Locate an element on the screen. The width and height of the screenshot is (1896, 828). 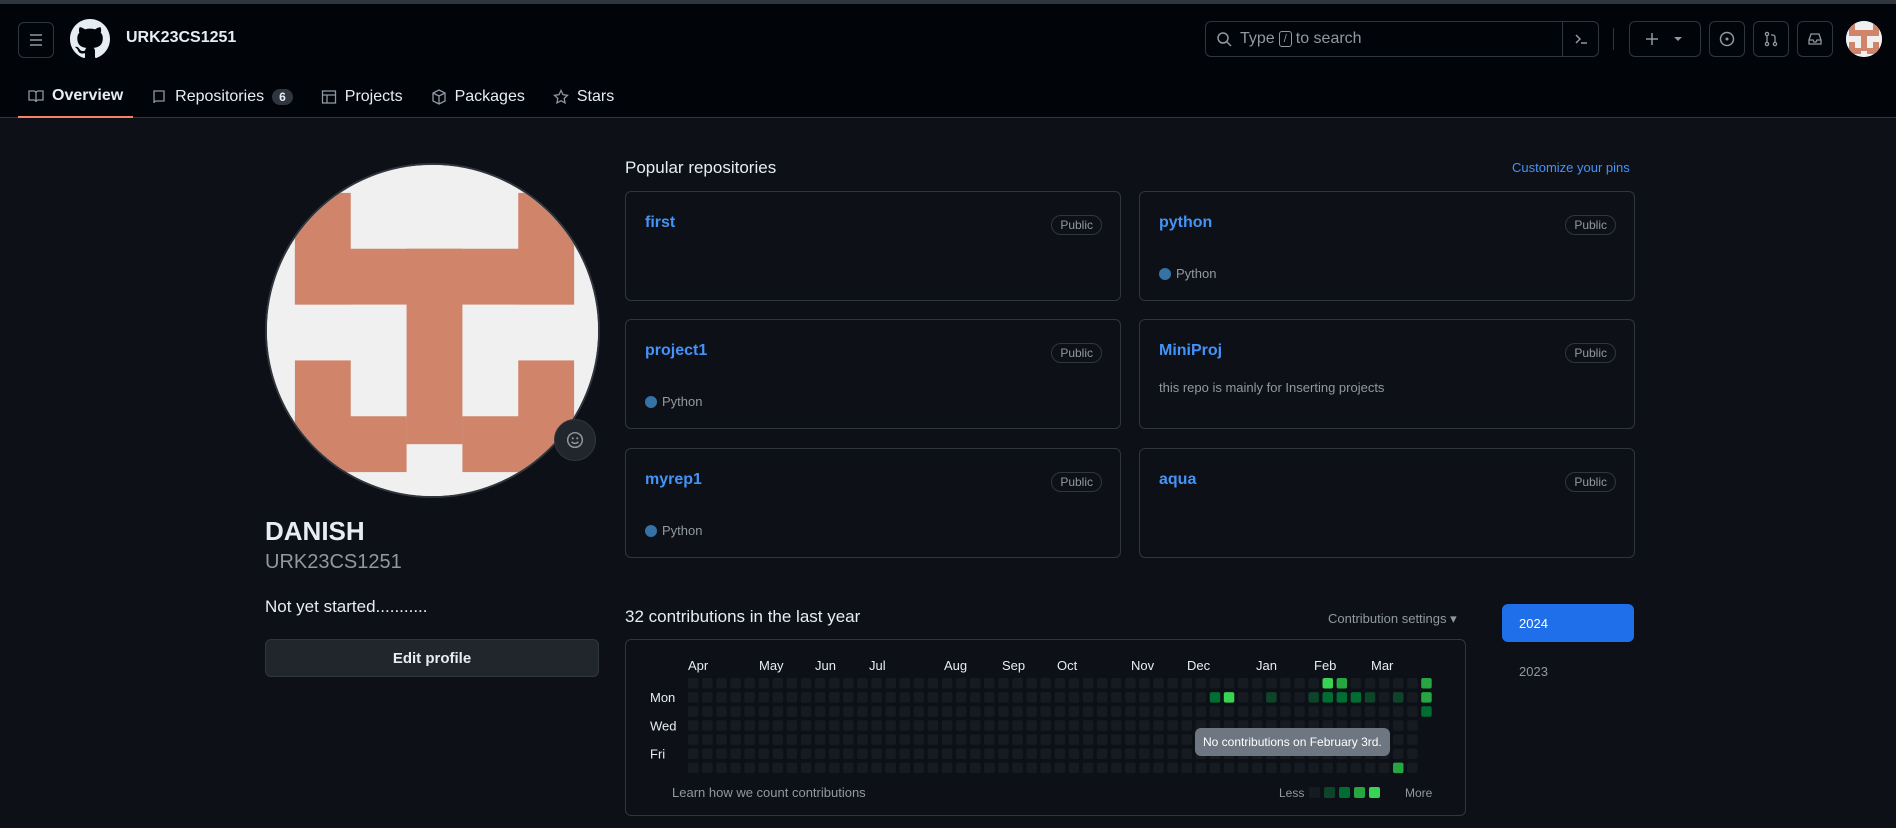
issues-button is located at coordinates (1727, 39).